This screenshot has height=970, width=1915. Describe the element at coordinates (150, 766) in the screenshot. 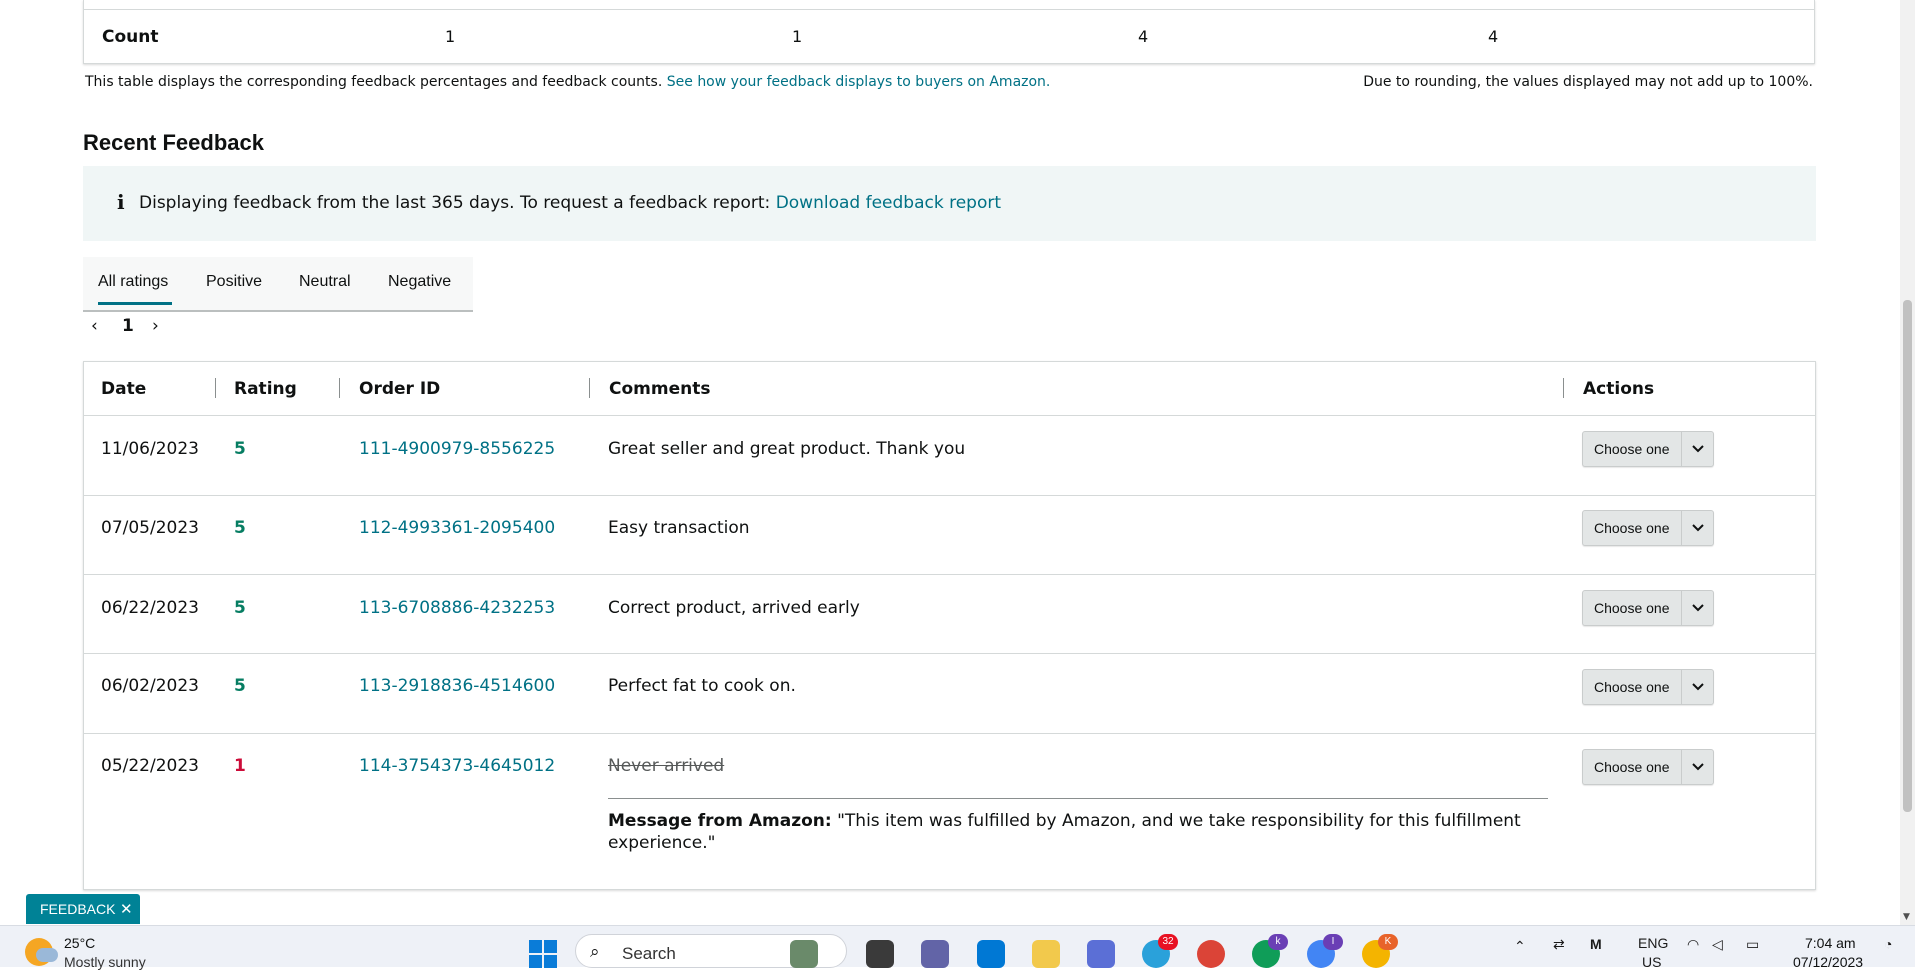

I see `row-date: 05/22/2023` at that location.